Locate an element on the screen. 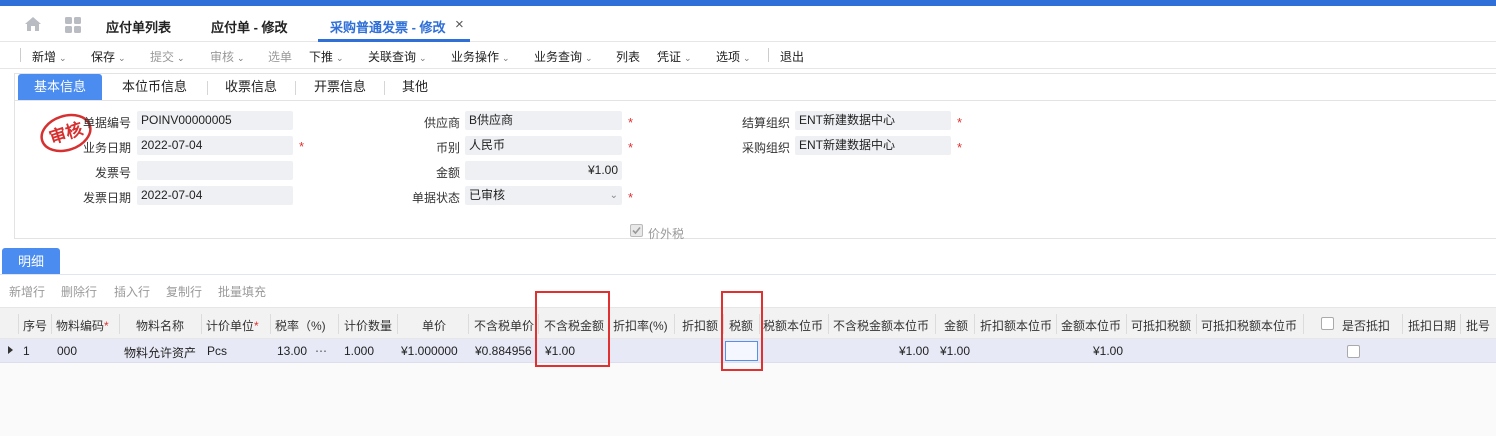  options-button: 选项 ⌄ is located at coordinates (733, 56).